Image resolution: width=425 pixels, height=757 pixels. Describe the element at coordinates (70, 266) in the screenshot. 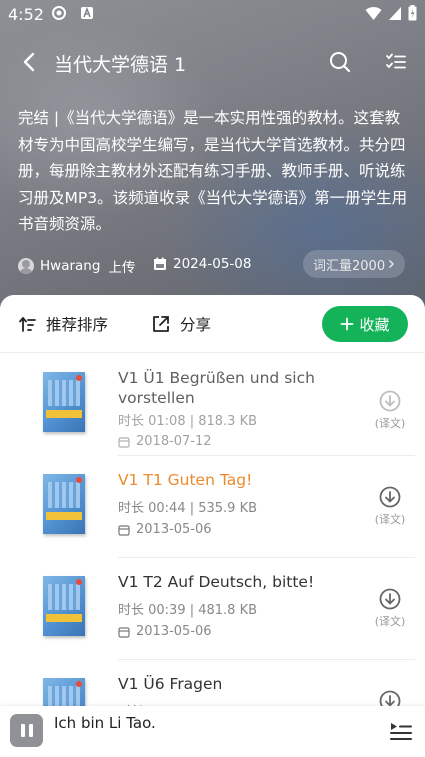

I see `uploader-name: Hwarang` at that location.